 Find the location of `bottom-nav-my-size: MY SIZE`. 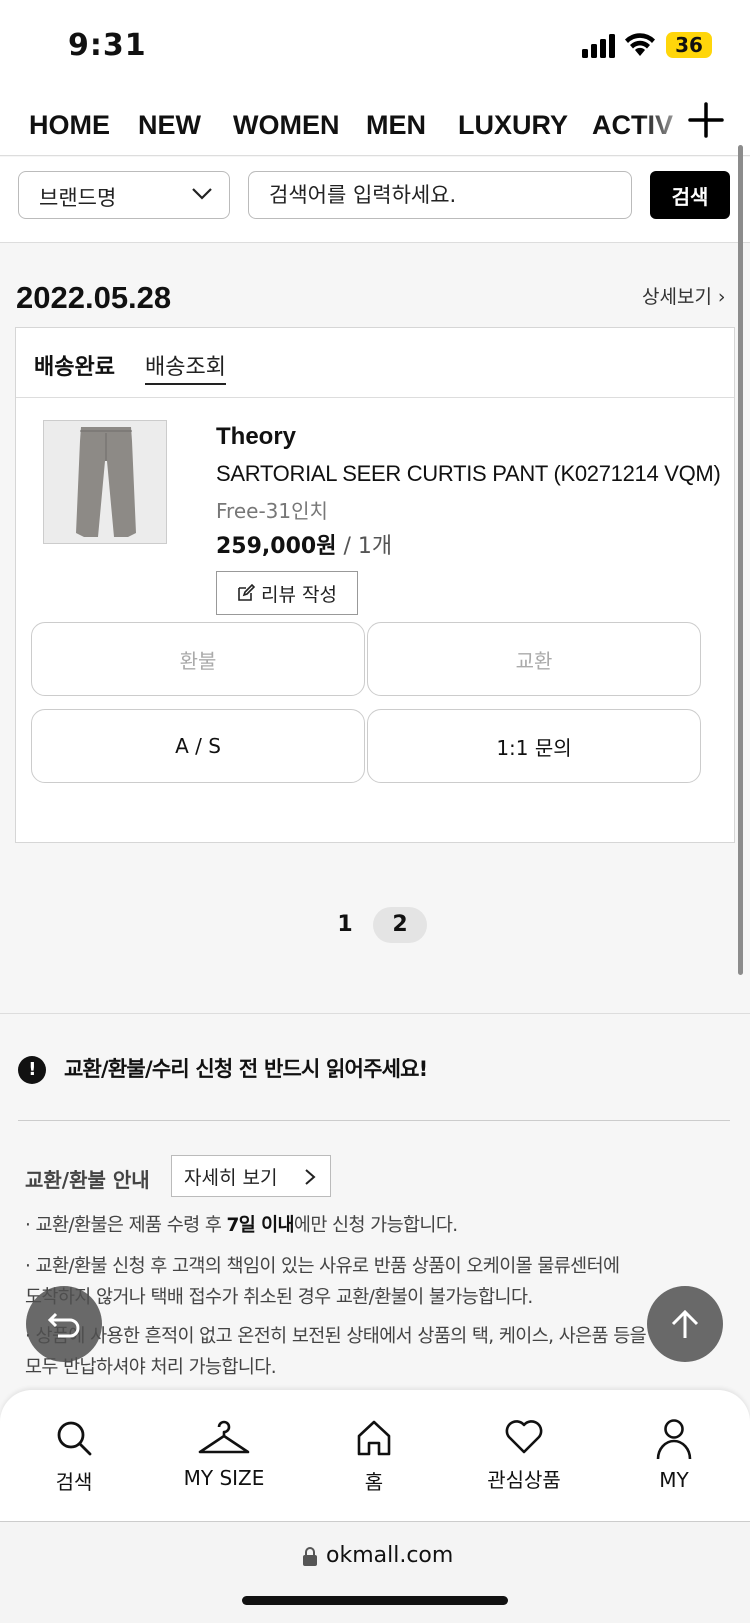

bottom-nav-my-size: MY SIZE is located at coordinates (224, 1454).